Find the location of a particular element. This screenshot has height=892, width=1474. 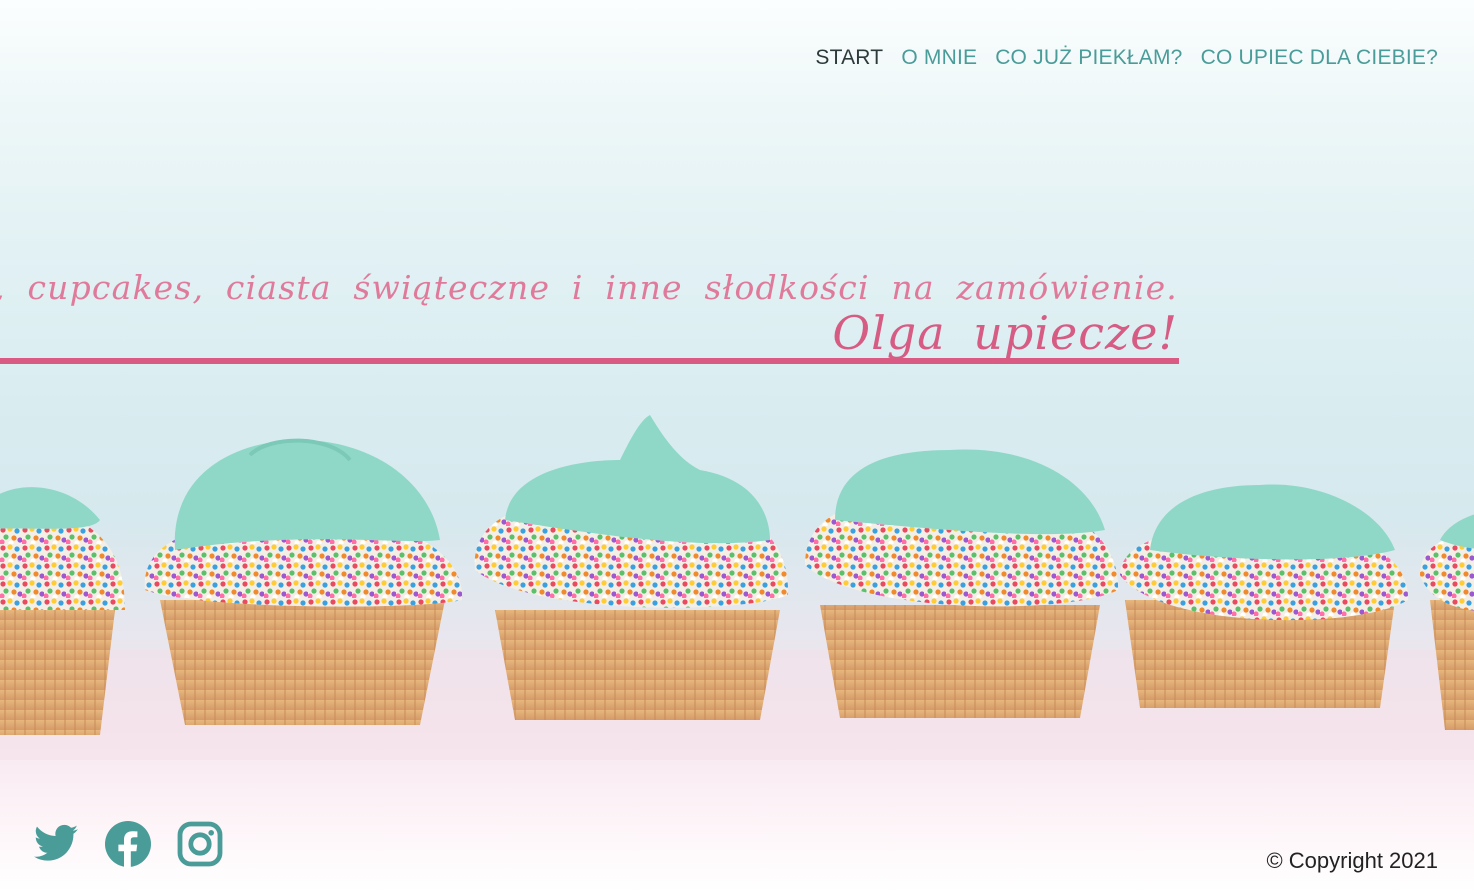

instagram-icon is located at coordinates (200, 844).